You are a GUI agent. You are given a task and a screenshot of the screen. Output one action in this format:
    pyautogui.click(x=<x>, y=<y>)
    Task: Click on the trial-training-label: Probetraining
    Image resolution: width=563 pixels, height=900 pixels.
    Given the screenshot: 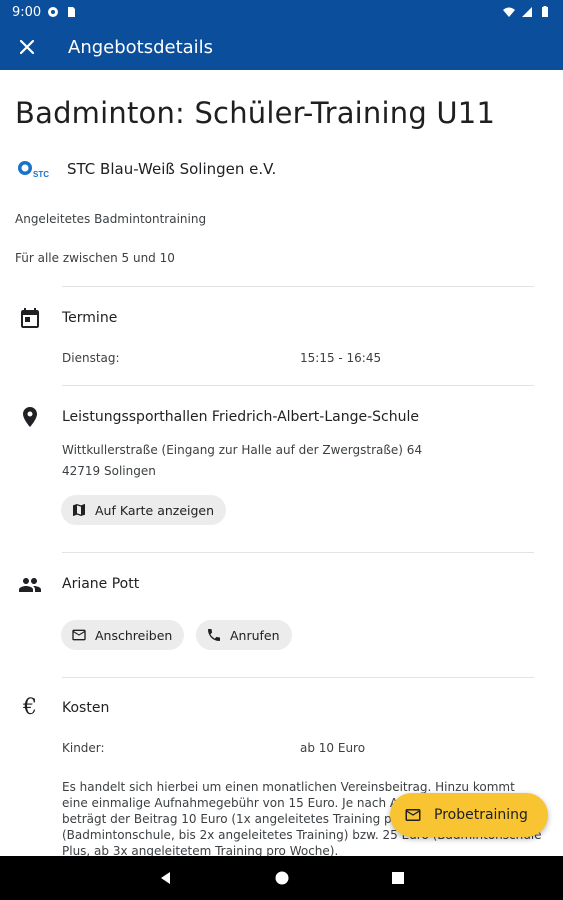 What is the action you would take?
    pyautogui.click(x=481, y=815)
    